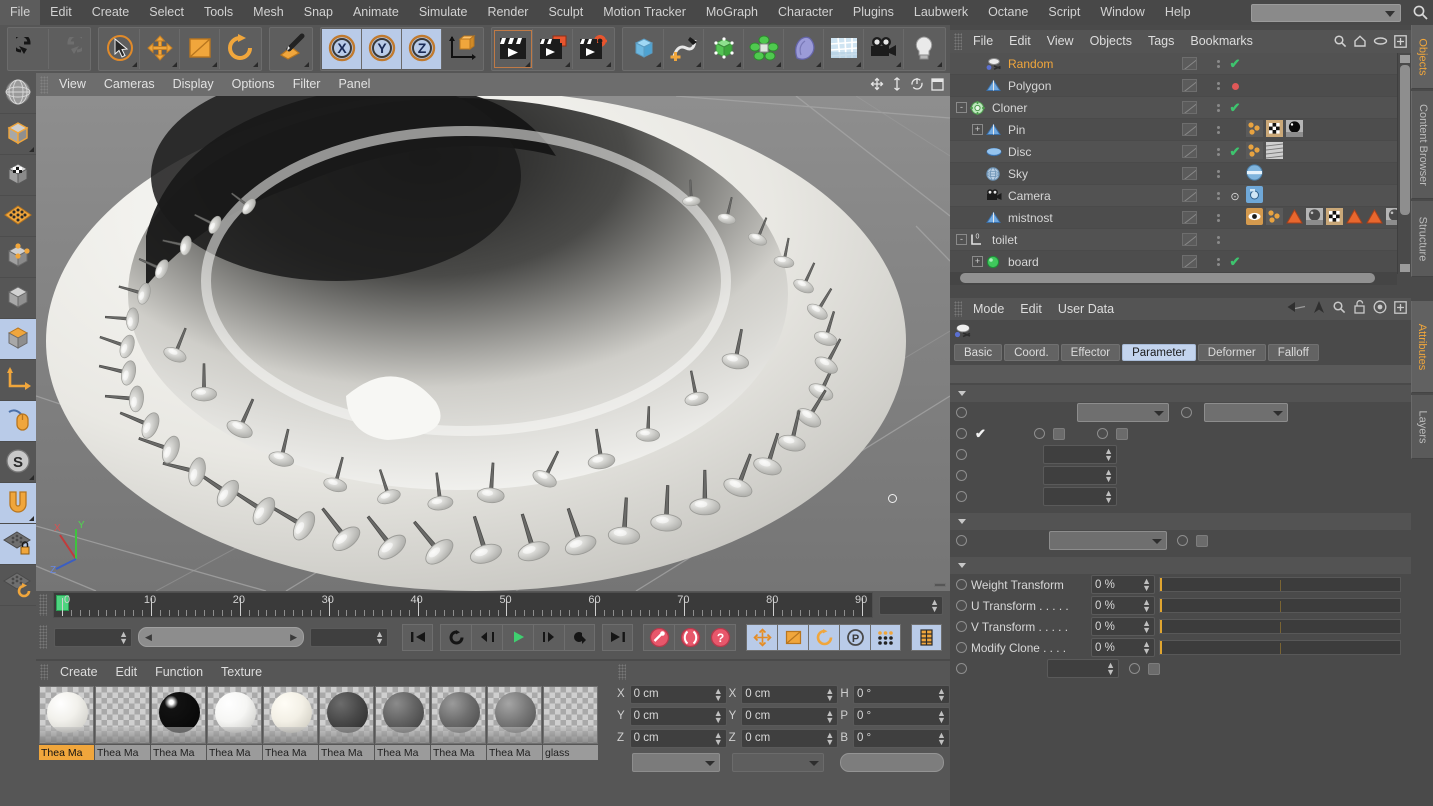  What do you see at coordinates (983, 41) in the screenshot?
I see `object-menu-file: File` at bounding box center [983, 41].